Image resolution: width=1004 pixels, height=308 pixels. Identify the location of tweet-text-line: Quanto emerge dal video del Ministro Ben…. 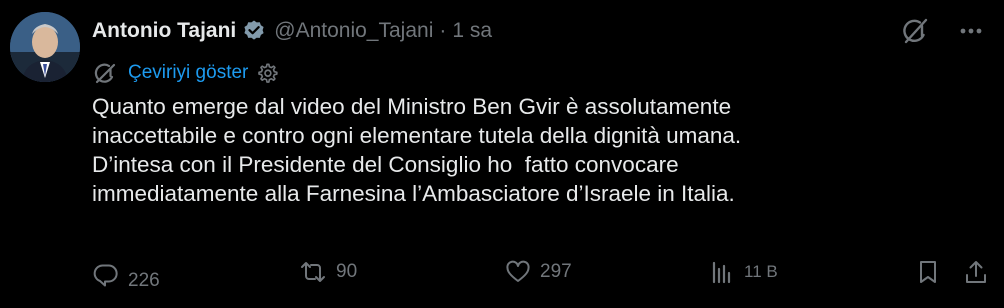
(412, 106).